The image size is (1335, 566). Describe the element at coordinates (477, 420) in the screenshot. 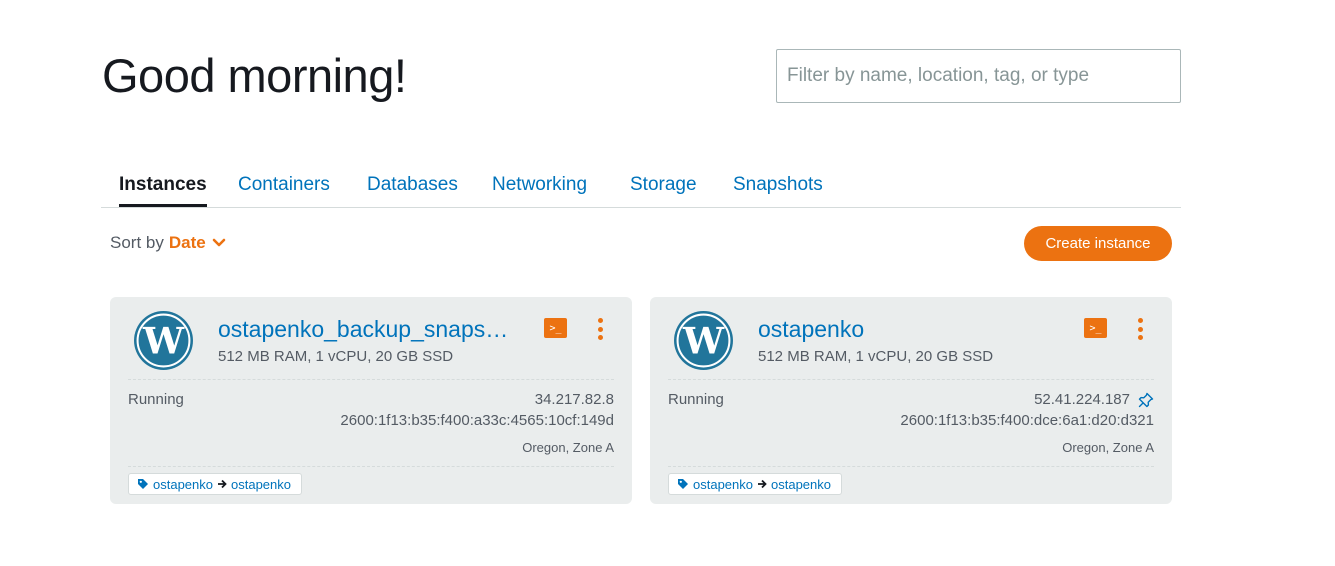

I see `ipv6-address: 2600:1f13:b35:f400:a33c:4565:10cf:149d` at that location.